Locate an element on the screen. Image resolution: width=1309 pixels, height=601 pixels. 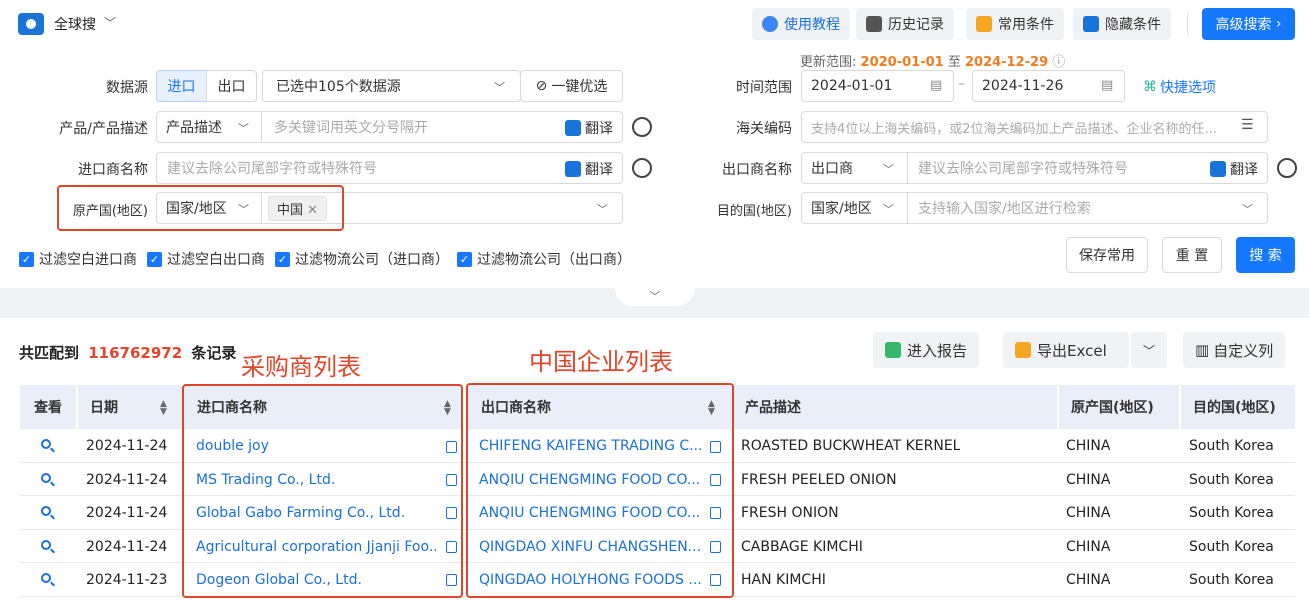
one-click-button: ⊘ 一键优选 is located at coordinates (571, 86).